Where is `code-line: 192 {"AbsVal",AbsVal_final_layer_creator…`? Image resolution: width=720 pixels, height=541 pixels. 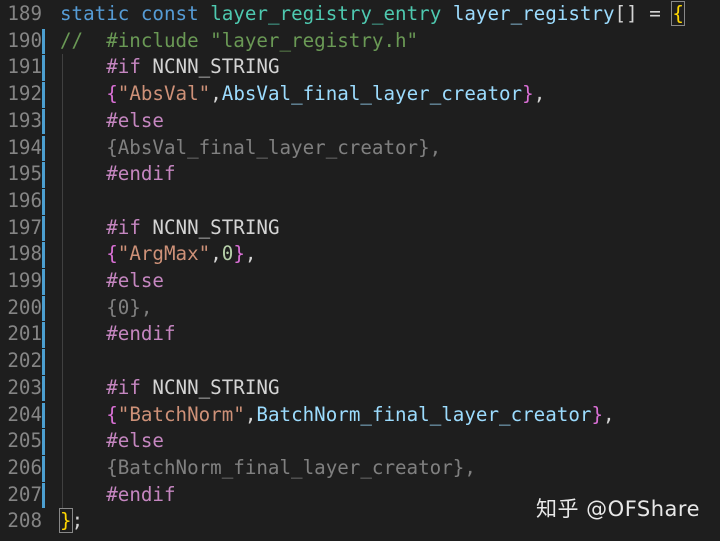 code-line: 192 {"AbsVal",AbsVal_final_layer_creator… is located at coordinates (360, 94).